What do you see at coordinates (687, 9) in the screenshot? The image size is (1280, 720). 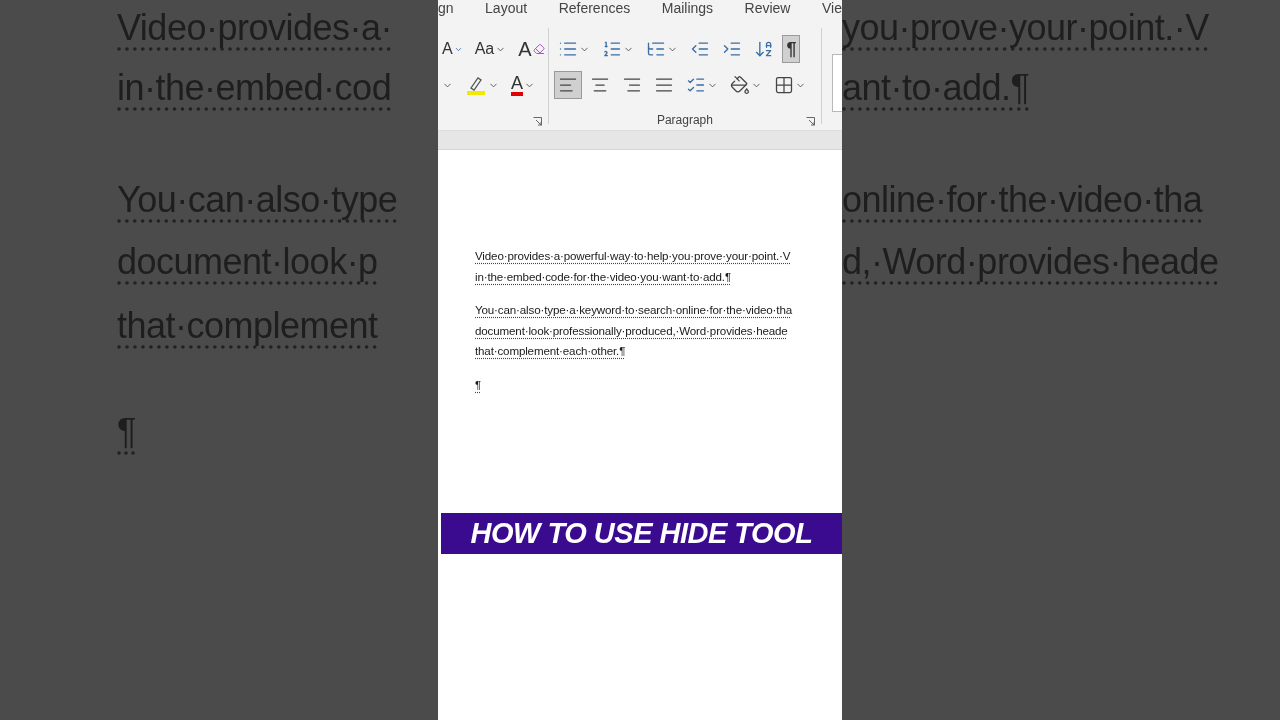 I see `ribbon-tab: Mailings` at bounding box center [687, 9].